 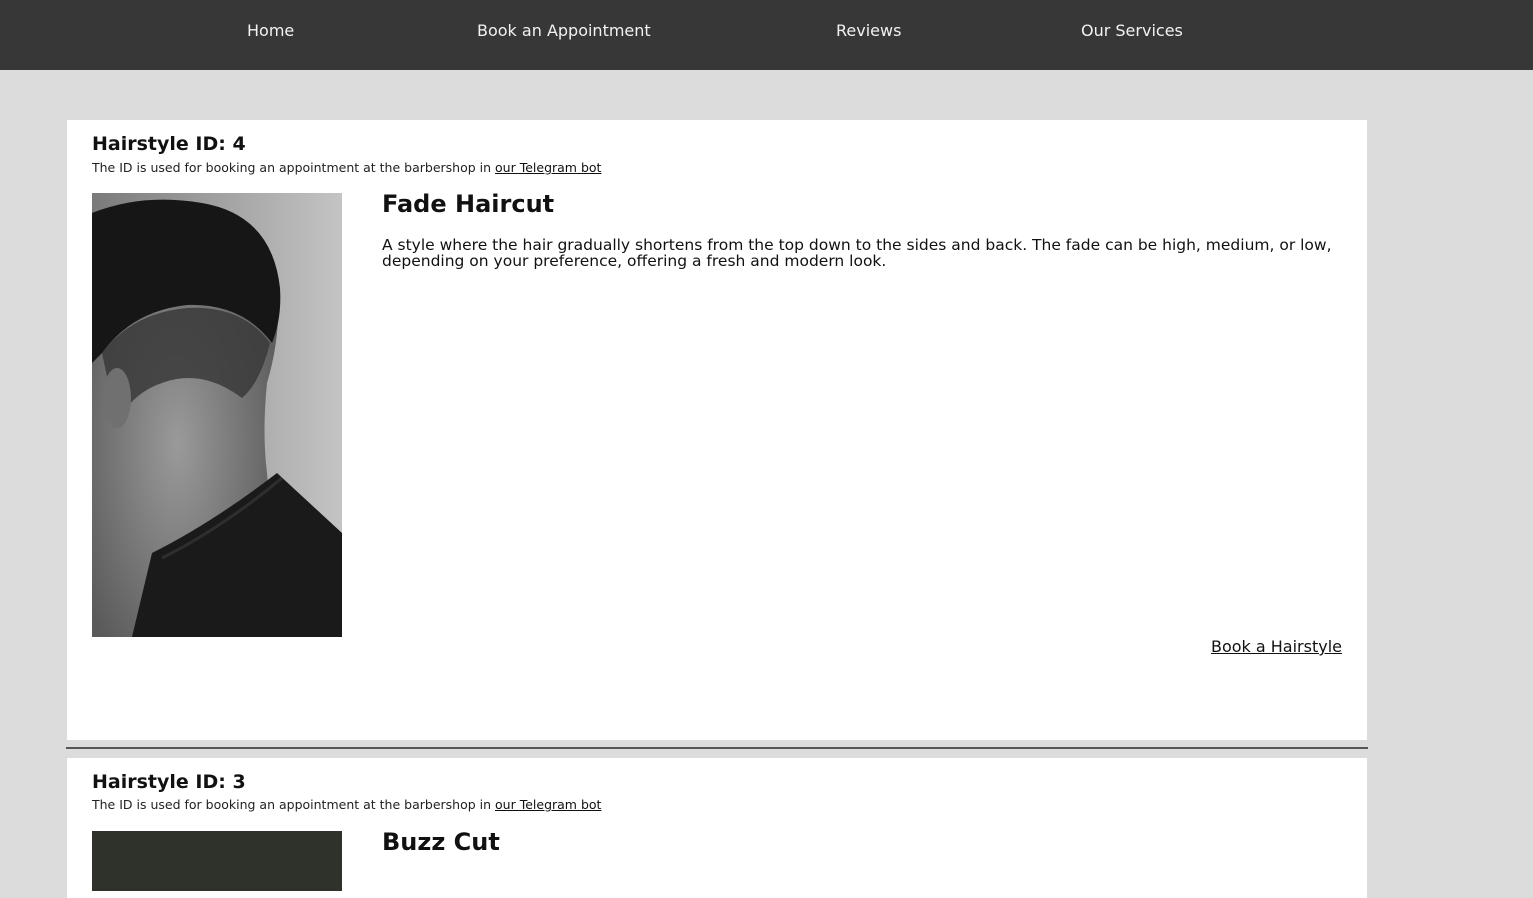 What do you see at coordinates (441, 842) in the screenshot?
I see `hairstyle-name: Buzz Cut` at bounding box center [441, 842].